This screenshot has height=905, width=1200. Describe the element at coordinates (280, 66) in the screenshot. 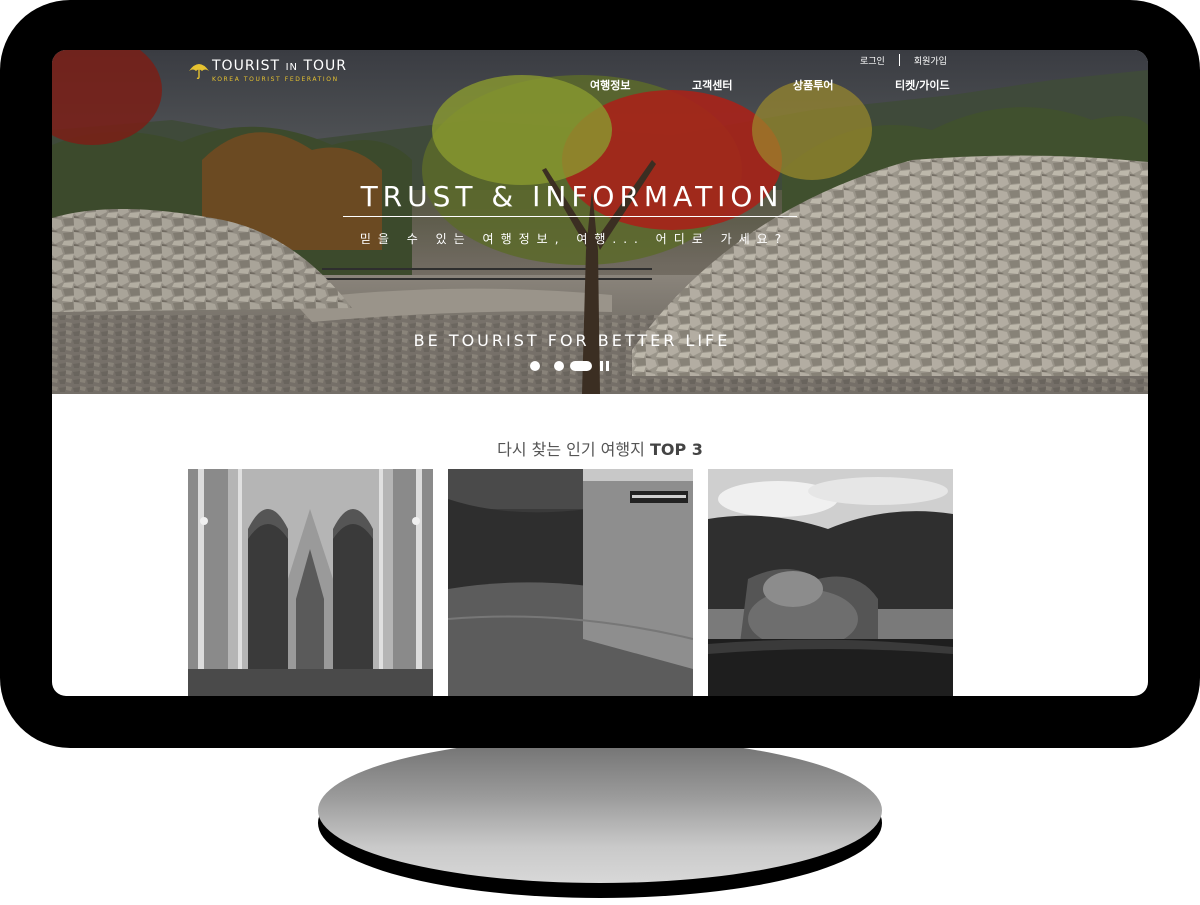

I see `logo-title: TOURIST IN TOUR` at that location.